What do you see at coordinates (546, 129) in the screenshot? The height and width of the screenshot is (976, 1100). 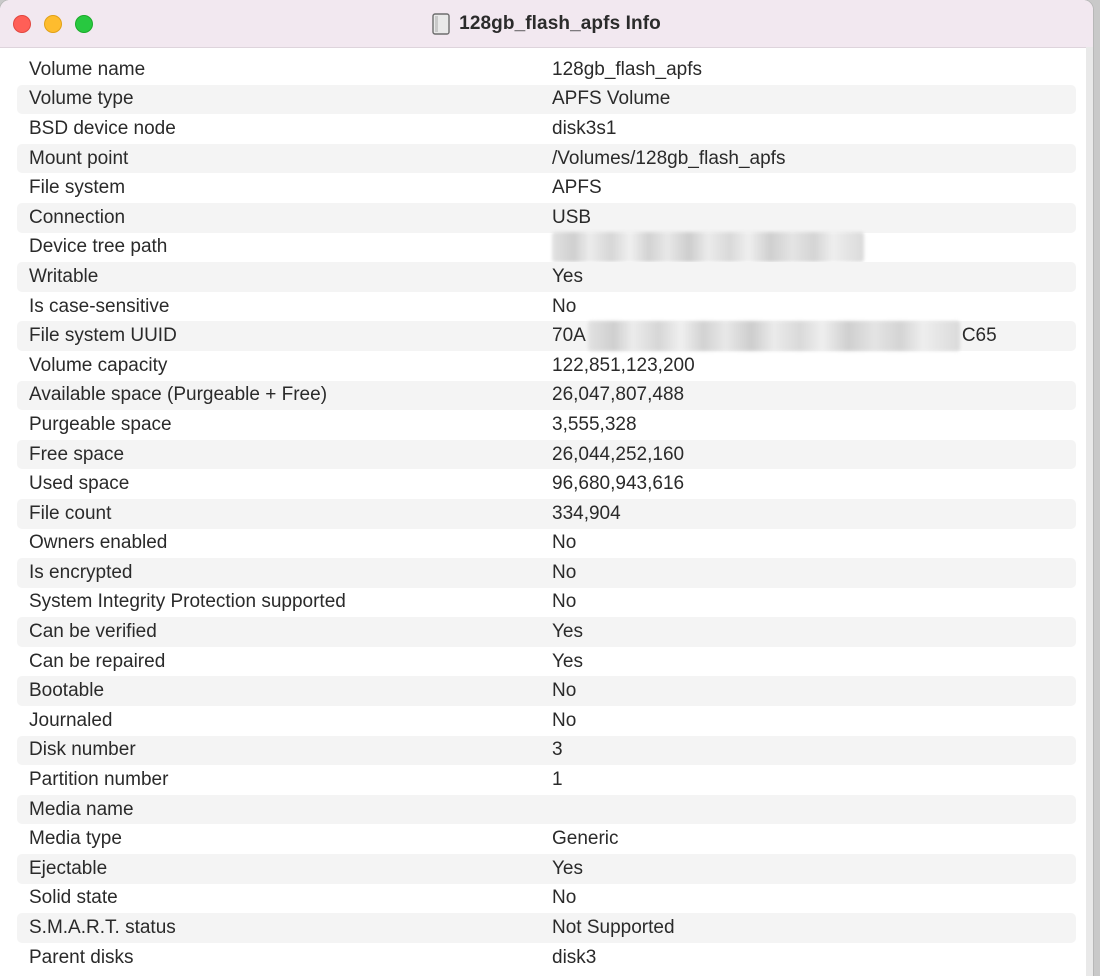 I see `info-row: BSD device node disk3s1` at bounding box center [546, 129].